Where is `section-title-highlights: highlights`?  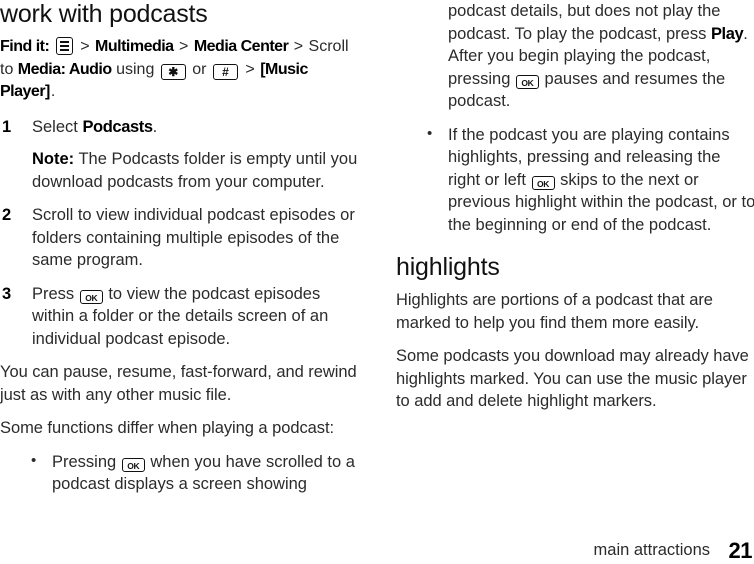
section-title-highlights: highlights is located at coordinates (448, 267).